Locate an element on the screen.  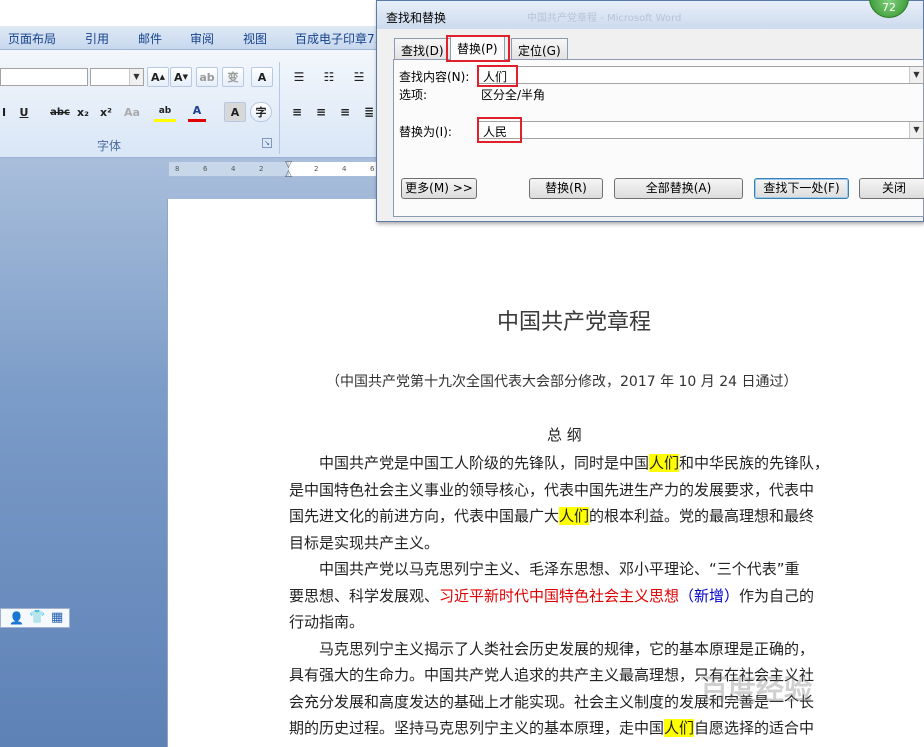
text-run: 马克思列宁主义揭示了人类社会历史发展的规律，它的基本原理是正确的， is located at coordinates (552, 648).